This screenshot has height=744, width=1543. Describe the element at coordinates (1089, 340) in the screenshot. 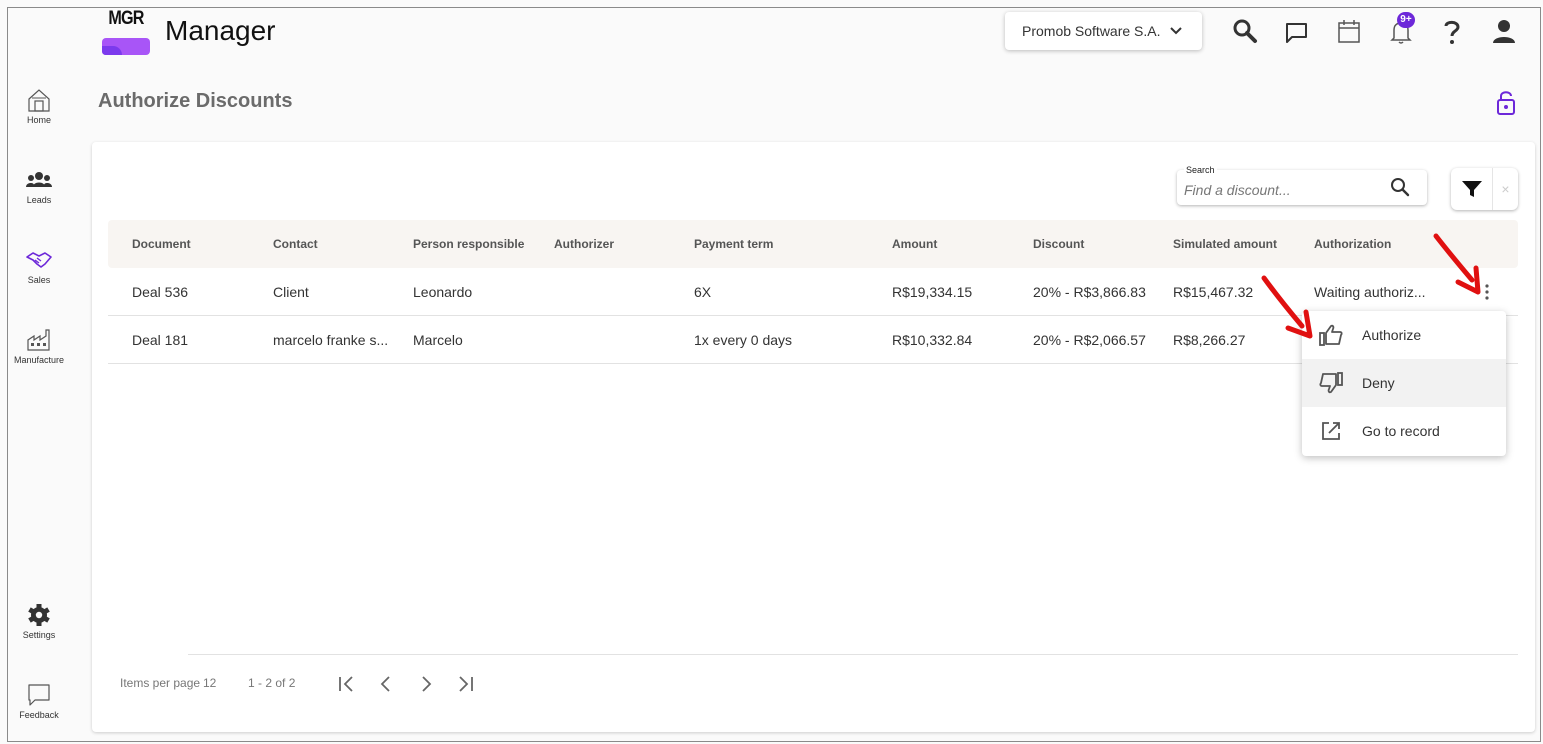

I see `cell-discount: 20% - R$2,066.57` at that location.